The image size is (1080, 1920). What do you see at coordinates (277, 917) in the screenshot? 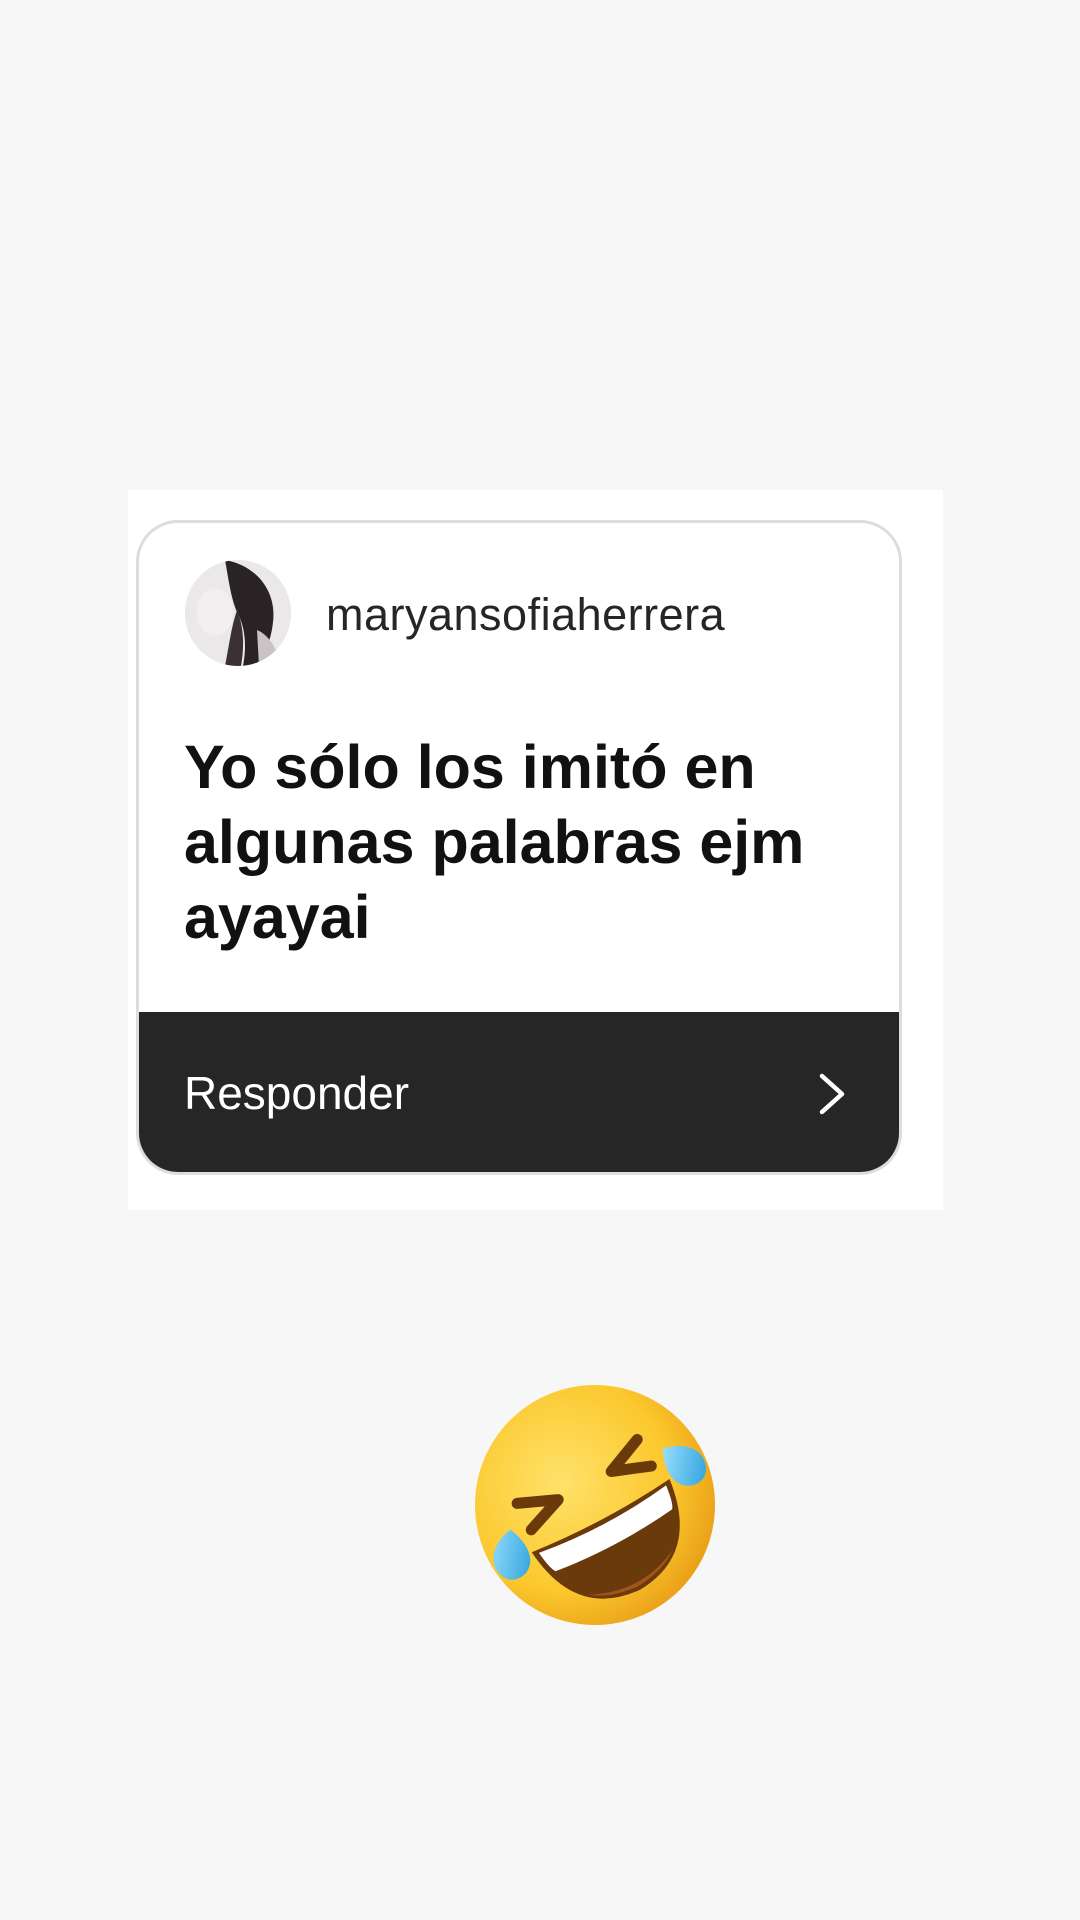
I see `question-line: ayayai` at bounding box center [277, 917].